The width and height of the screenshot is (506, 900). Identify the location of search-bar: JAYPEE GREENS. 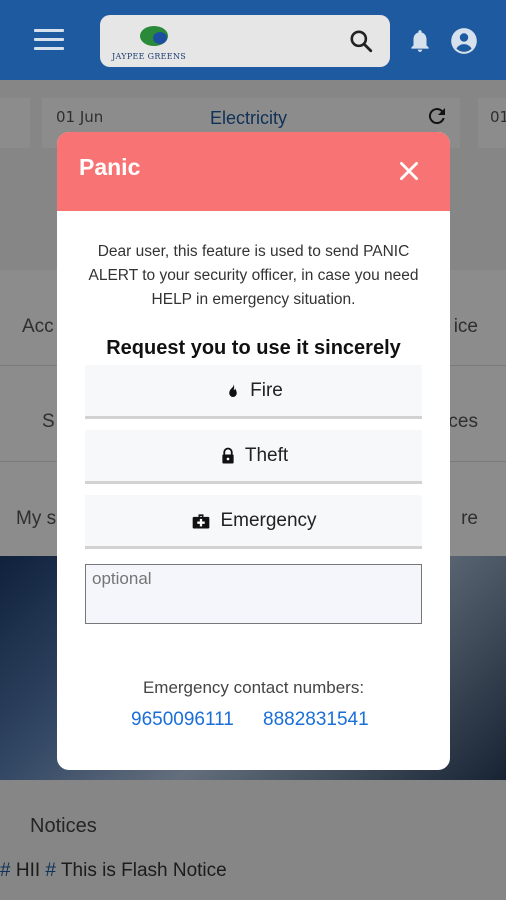
(245, 41).